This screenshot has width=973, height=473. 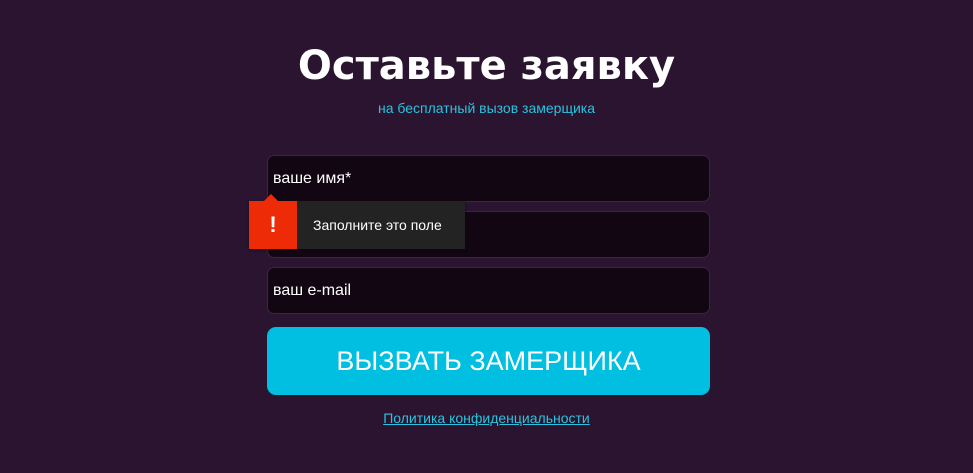 What do you see at coordinates (271, 197) in the screenshot?
I see `tooltip-arrow` at bounding box center [271, 197].